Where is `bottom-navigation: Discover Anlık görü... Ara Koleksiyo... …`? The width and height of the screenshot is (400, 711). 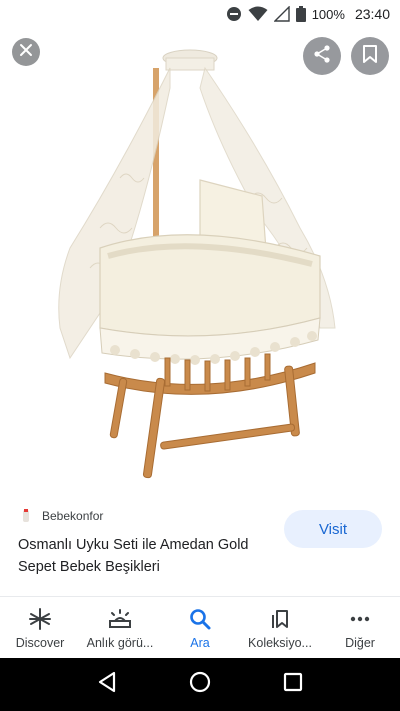 bottom-navigation: Discover Anlık görü... Ara Koleksiyo... … is located at coordinates (200, 627).